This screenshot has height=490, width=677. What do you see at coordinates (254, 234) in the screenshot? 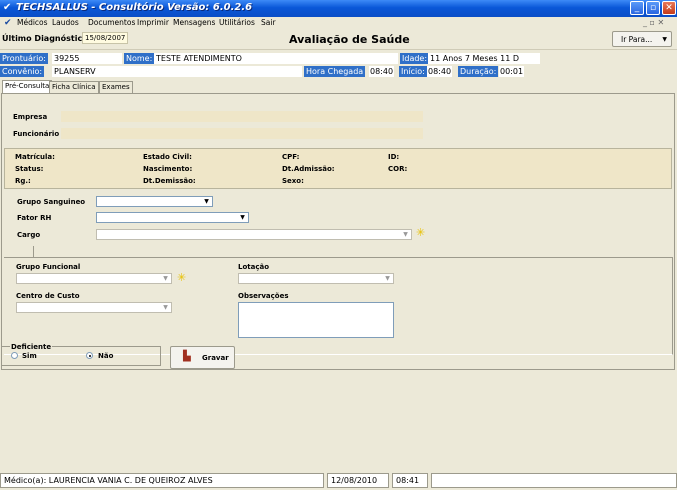
I see `cargo-select: ▼` at bounding box center [254, 234].